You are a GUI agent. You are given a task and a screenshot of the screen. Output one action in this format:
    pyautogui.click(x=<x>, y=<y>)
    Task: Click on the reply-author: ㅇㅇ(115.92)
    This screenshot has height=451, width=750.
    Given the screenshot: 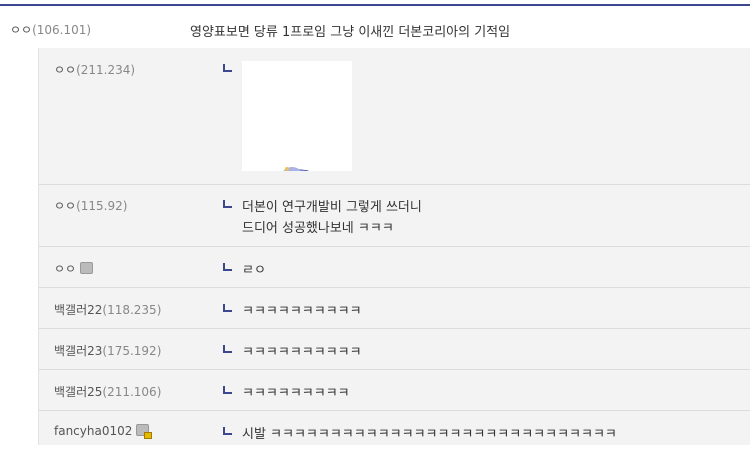 What is the action you would take?
    pyautogui.click(x=90, y=205)
    